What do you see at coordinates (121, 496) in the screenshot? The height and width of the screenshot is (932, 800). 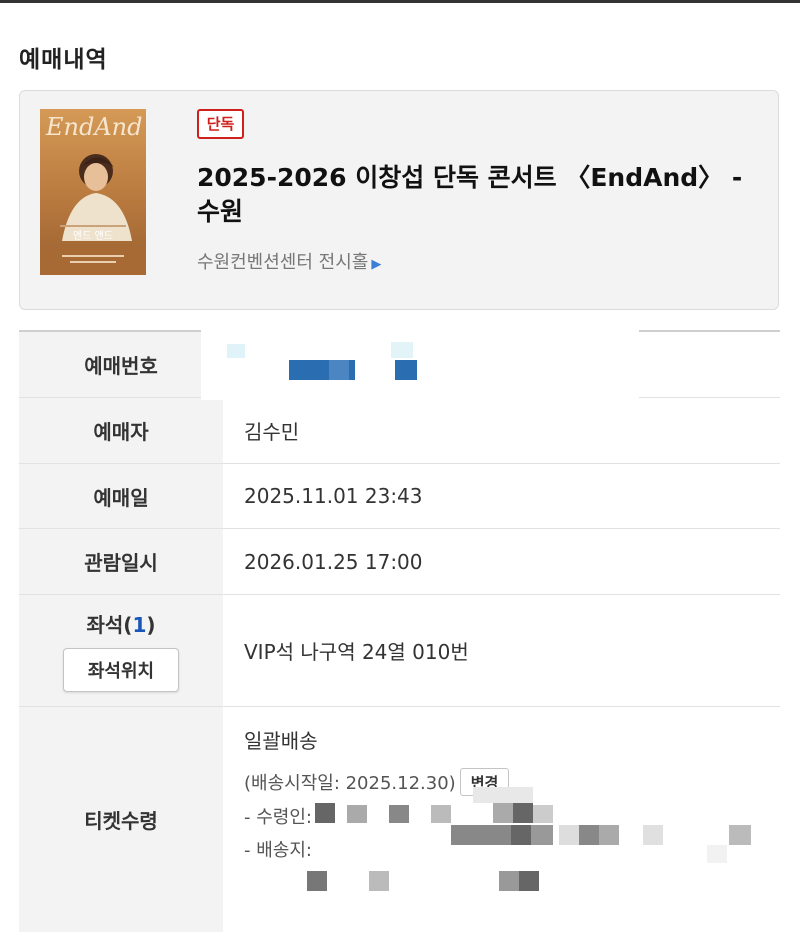 I see `booking-date-label: 예매일` at bounding box center [121, 496].